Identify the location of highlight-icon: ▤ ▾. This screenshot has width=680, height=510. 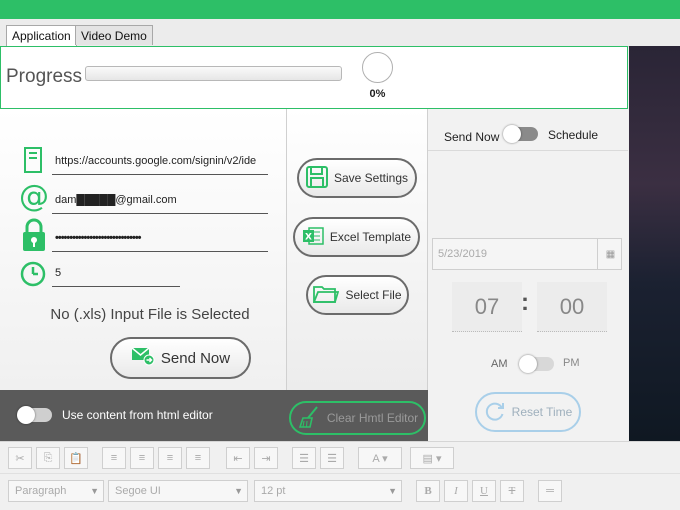
(432, 458).